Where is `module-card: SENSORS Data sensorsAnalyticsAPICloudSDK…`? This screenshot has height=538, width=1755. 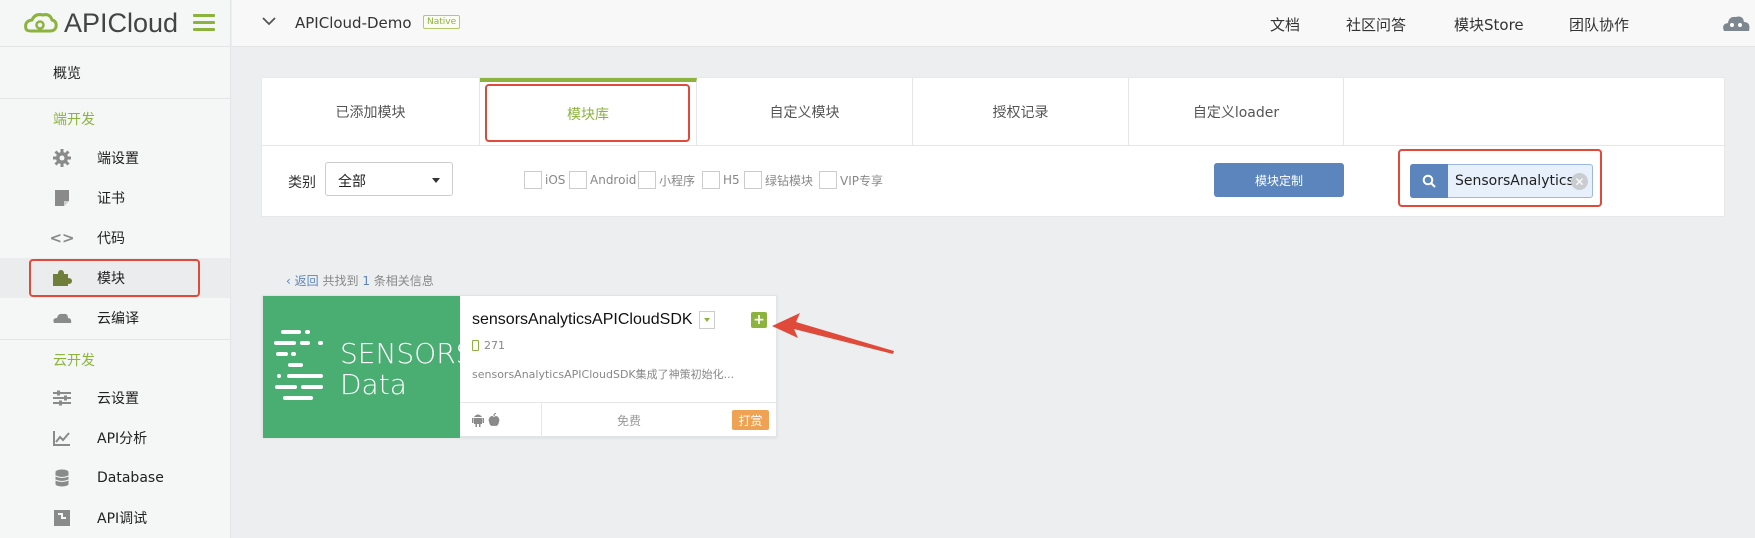 module-card: SENSORS Data sensorsAnalyticsAPICloudSDK… is located at coordinates (519, 366).